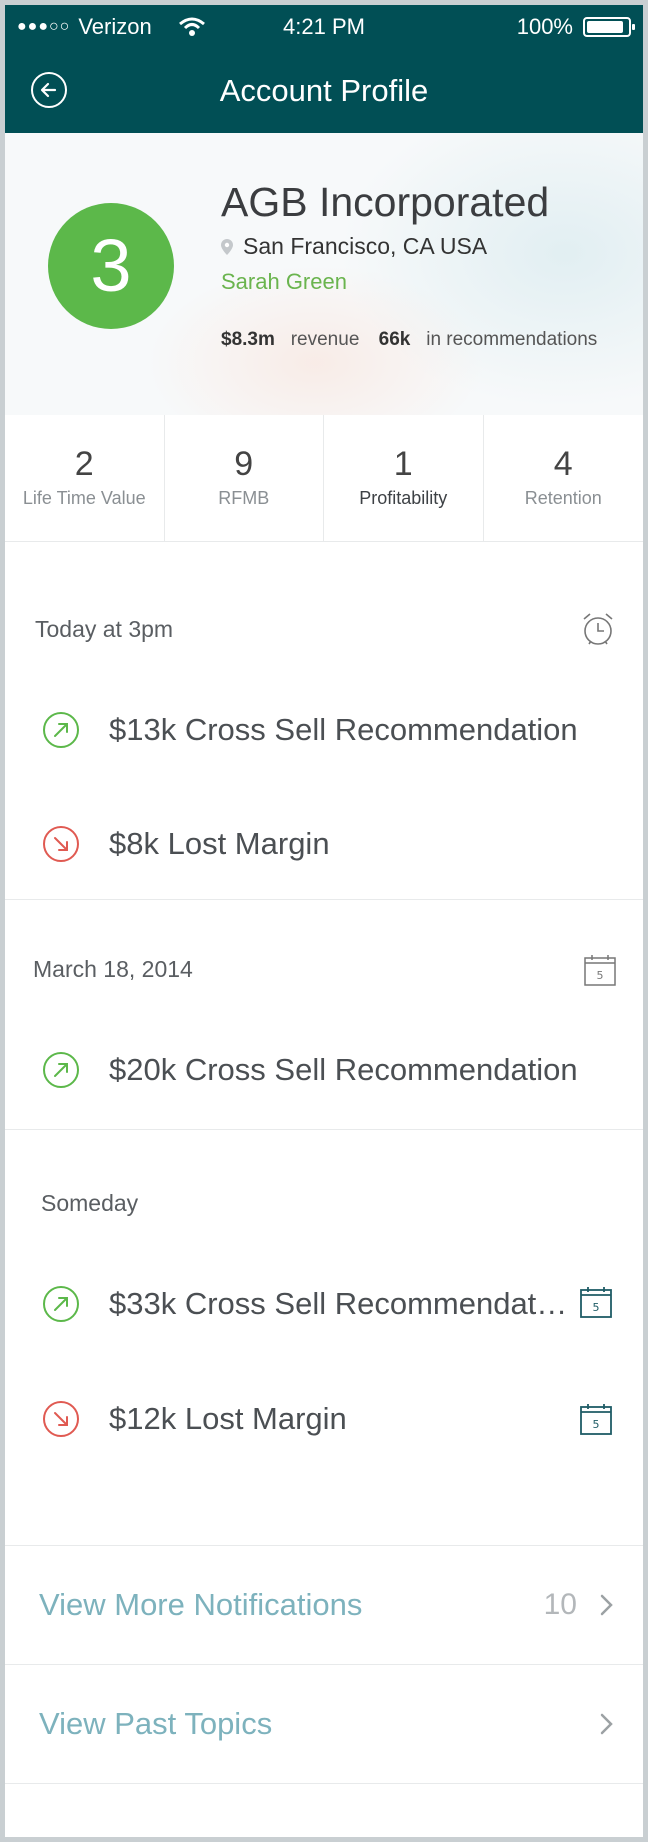  Describe the element at coordinates (560, 1604) in the screenshot. I see `notification-count: 10` at that location.